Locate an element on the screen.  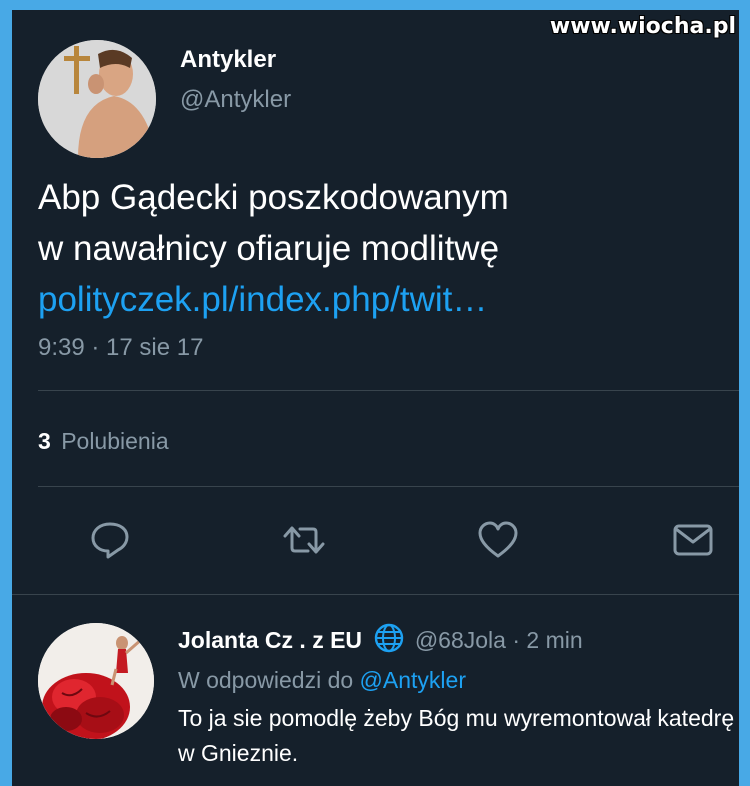
message-button is located at coordinates (693, 540).